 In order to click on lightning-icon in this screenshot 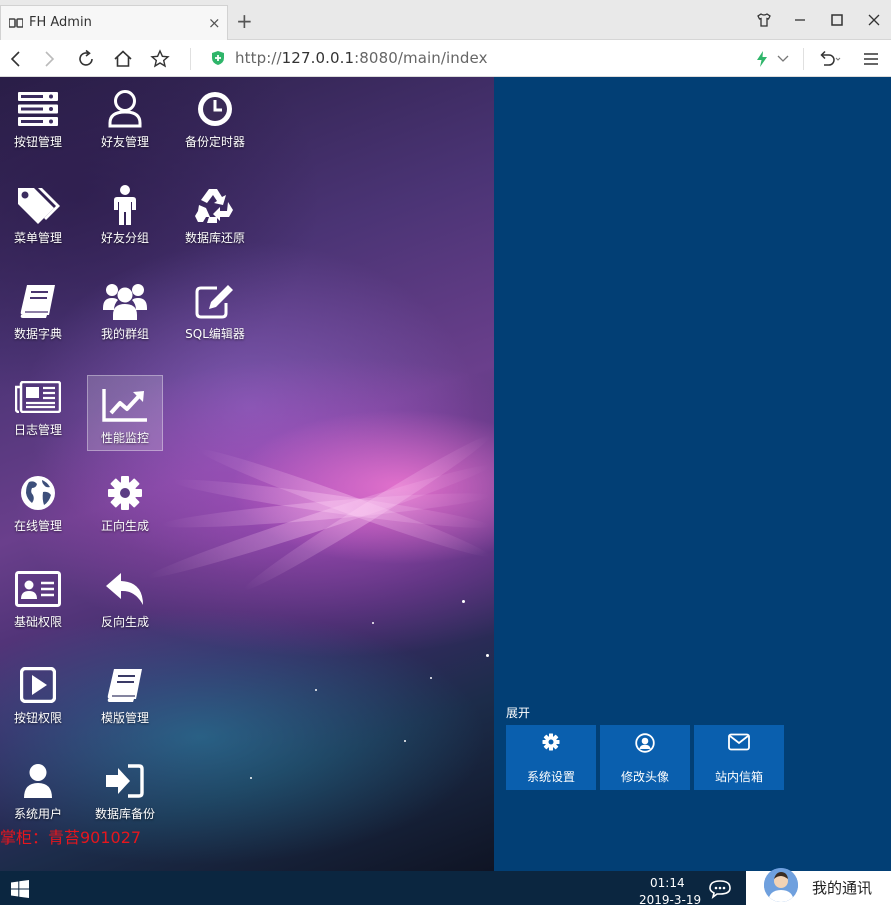, I will do `click(762, 59)`.